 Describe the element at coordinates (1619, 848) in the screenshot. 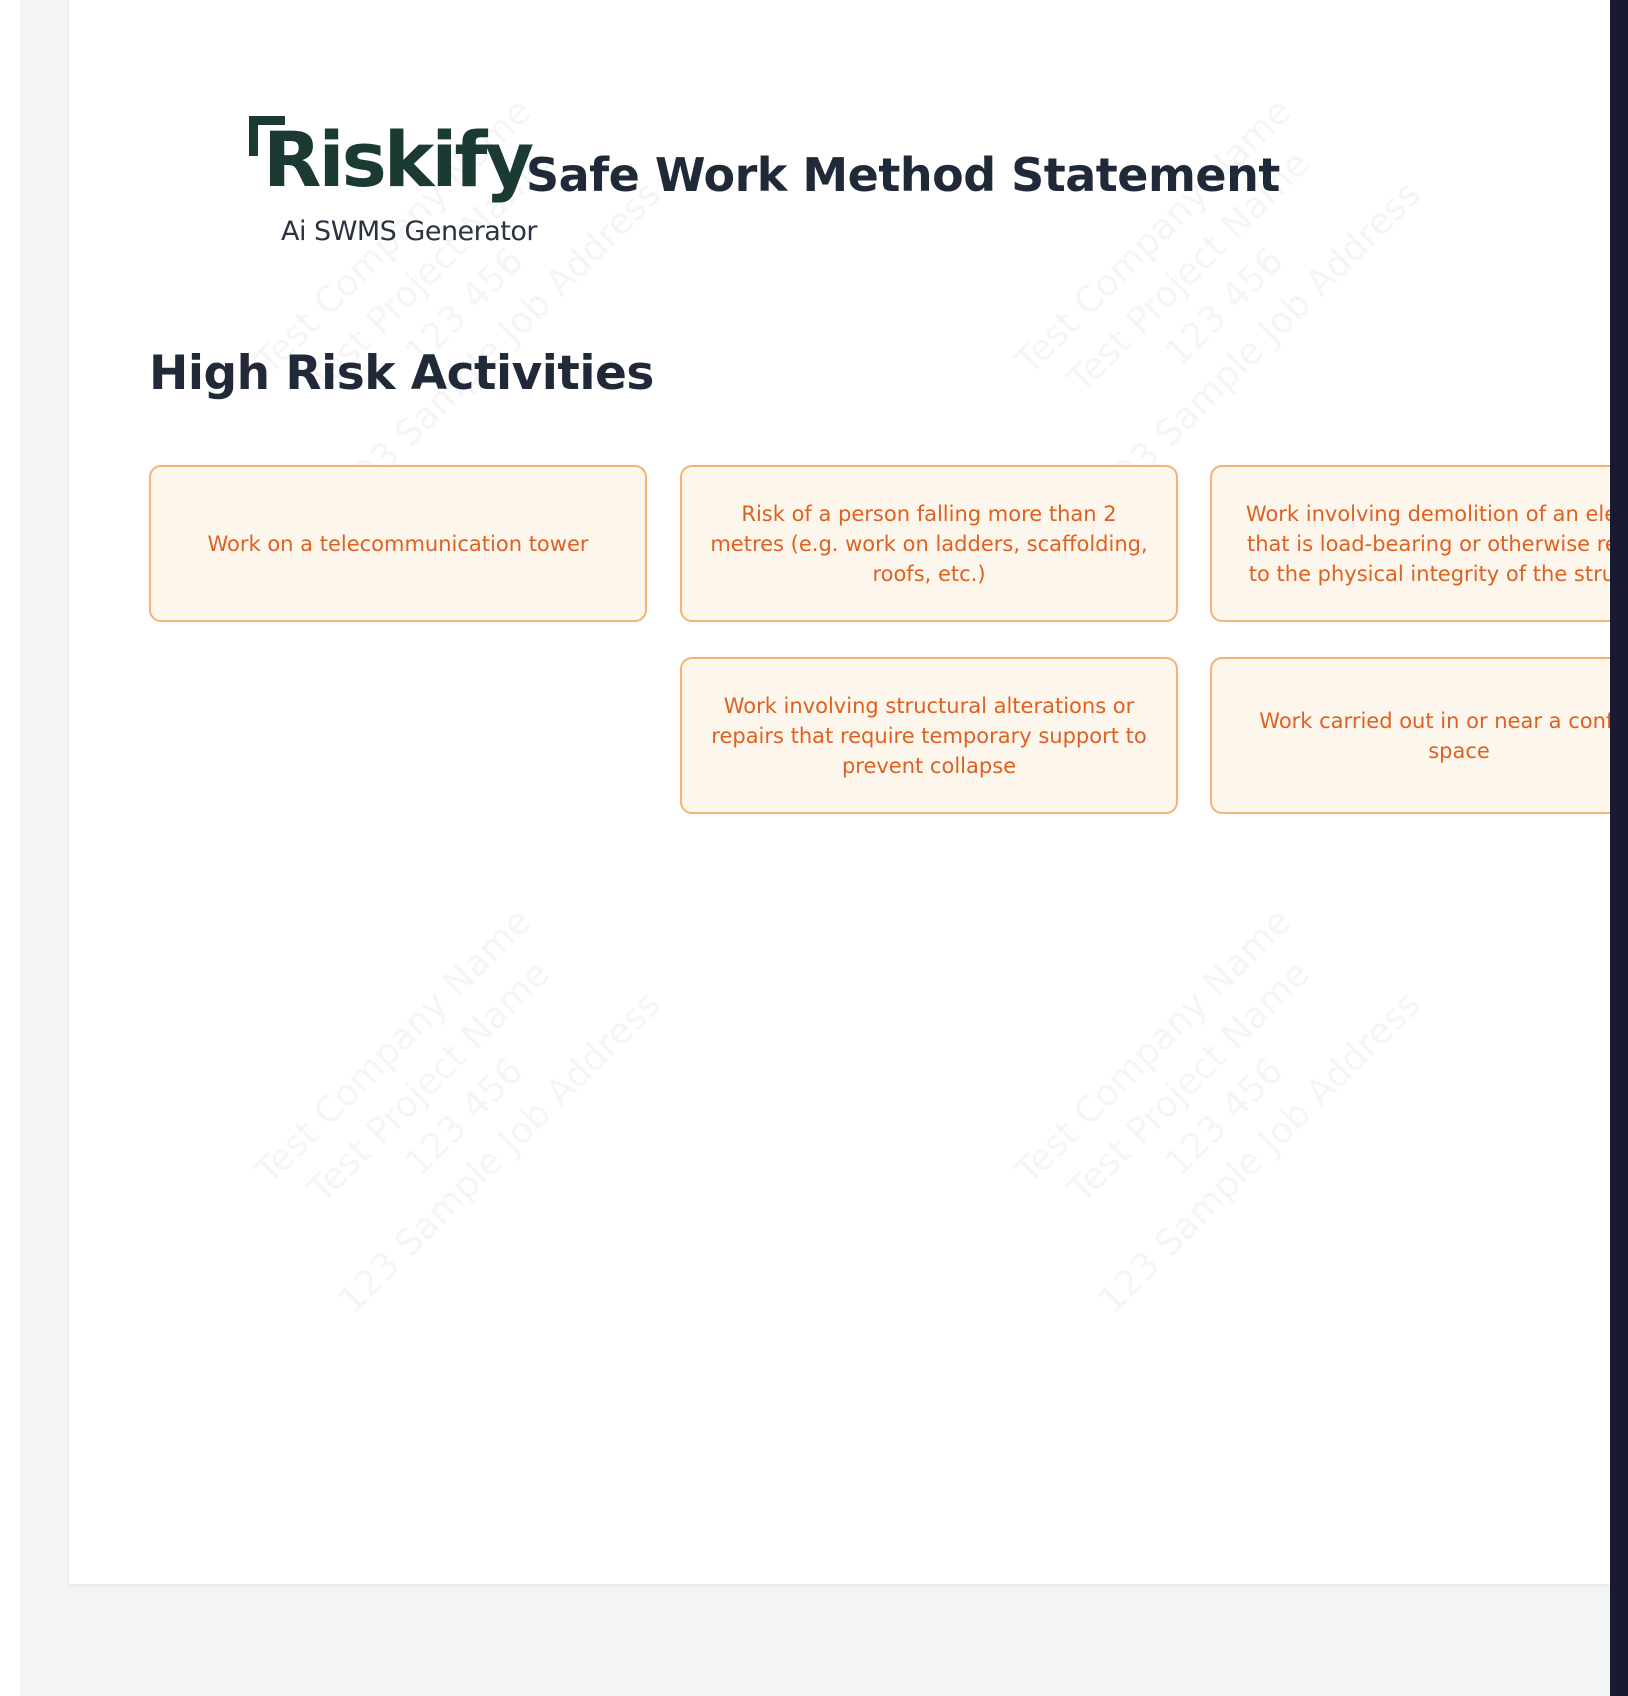

I see `viewer-edge-bar` at that location.